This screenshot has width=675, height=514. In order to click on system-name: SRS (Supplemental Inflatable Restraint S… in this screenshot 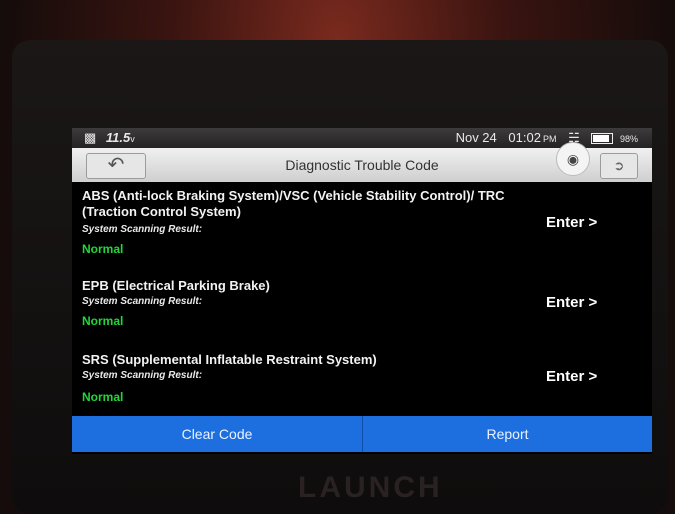, I will do `click(229, 359)`.